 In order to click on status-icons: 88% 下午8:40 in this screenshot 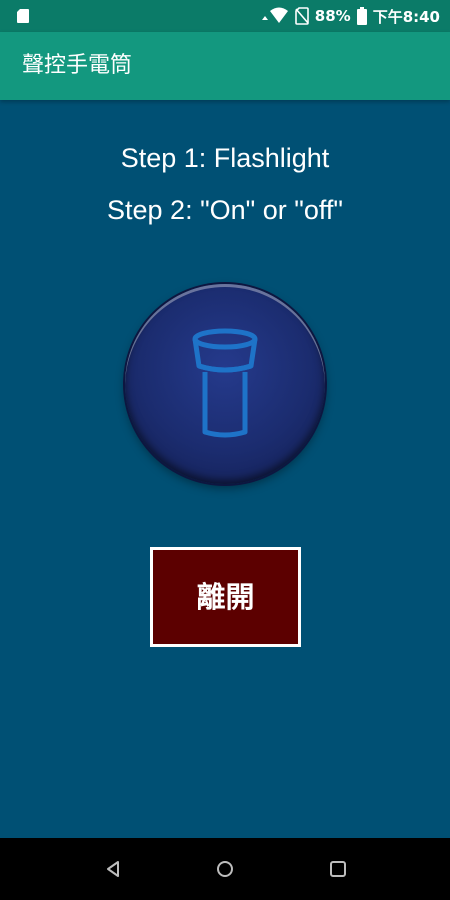, I will do `click(349, 16)`.